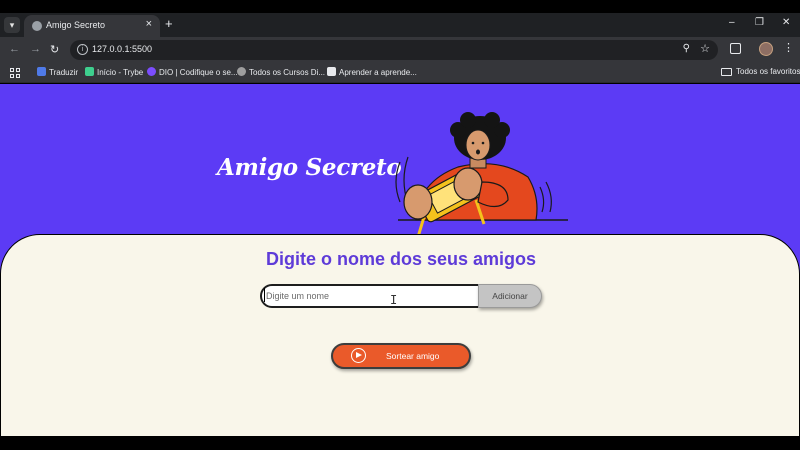 This screenshot has width=800, height=450. What do you see at coordinates (766, 49) in the screenshot?
I see `profile-avatar` at bounding box center [766, 49].